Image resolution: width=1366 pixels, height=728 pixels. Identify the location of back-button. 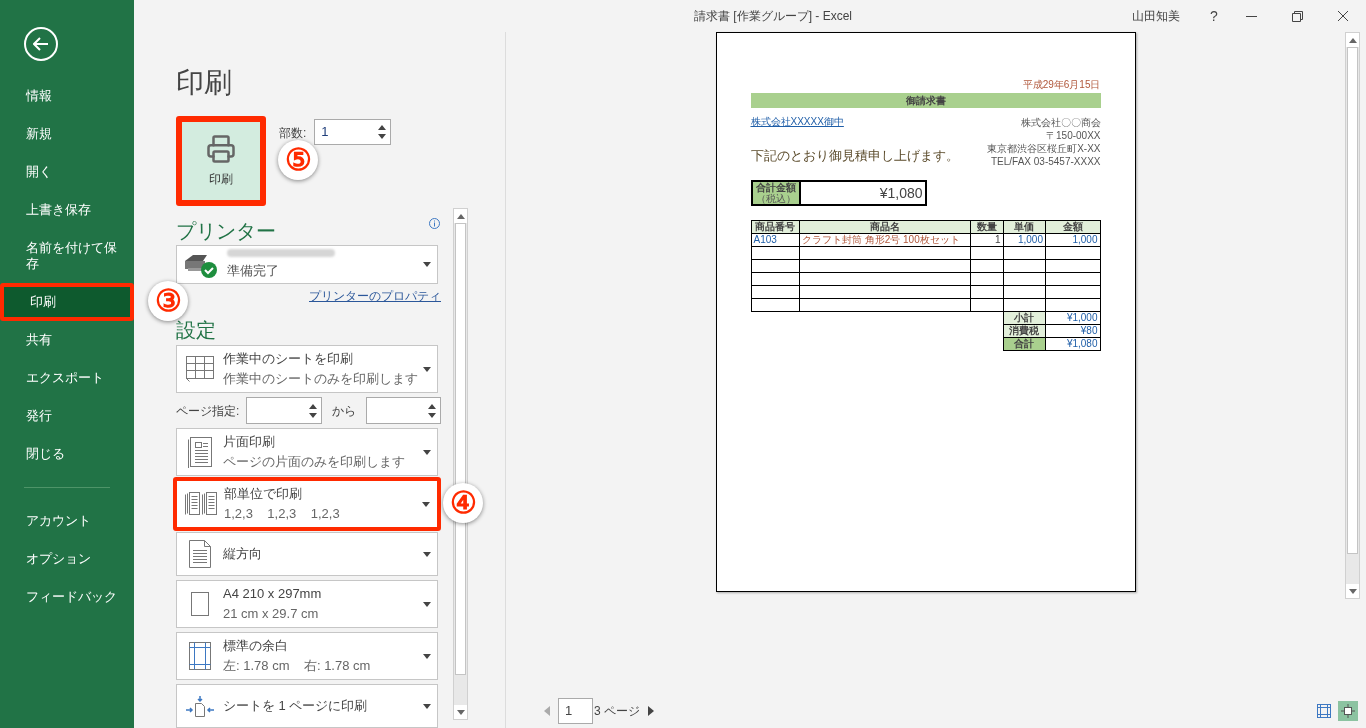
(41, 44).